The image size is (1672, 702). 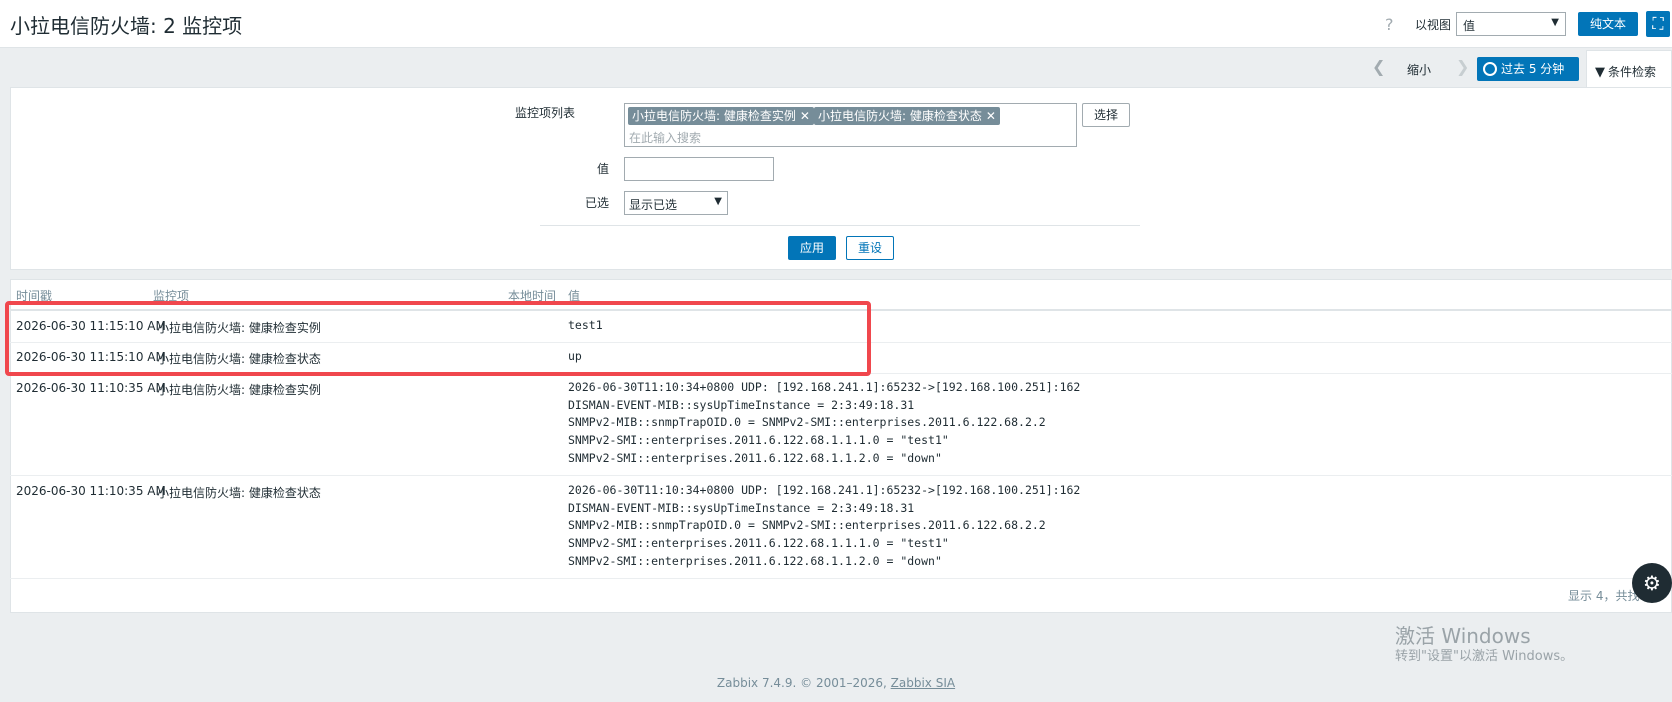 I want to click on chevron-left-icon: ❮, so click(x=1378, y=66).